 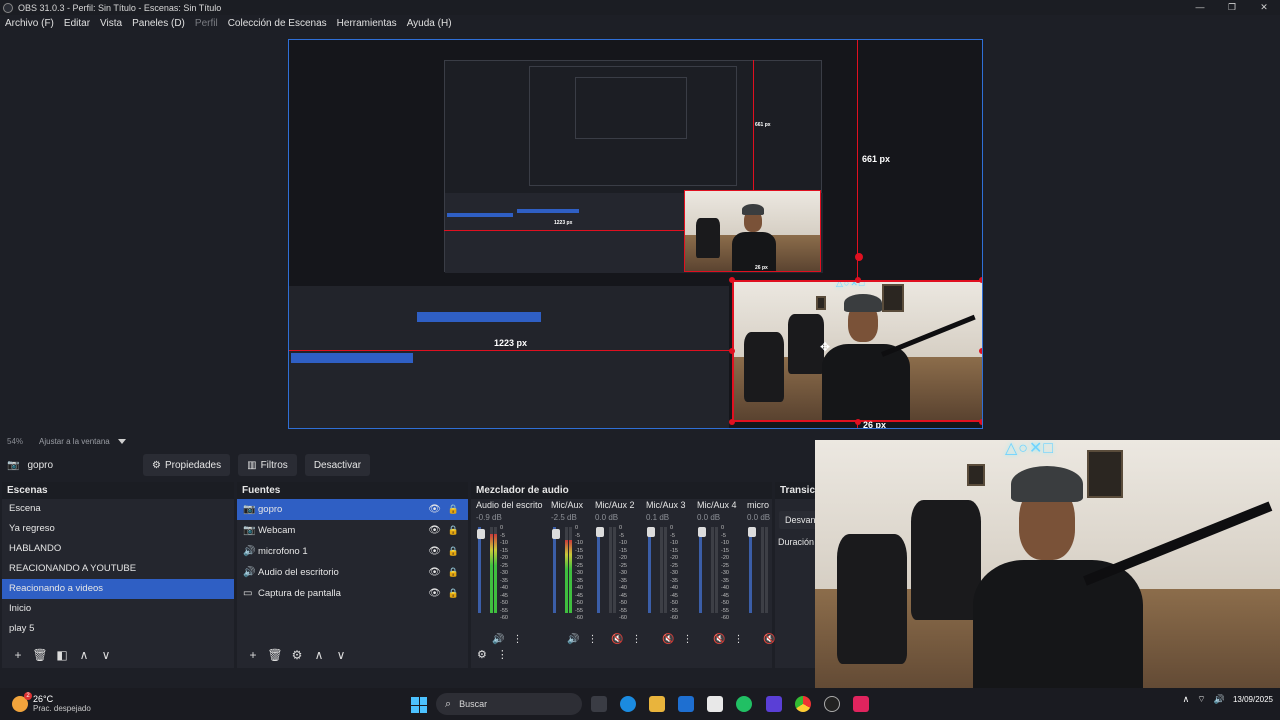 I want to click on whatsapp-icon, so click(x=744, y=704).